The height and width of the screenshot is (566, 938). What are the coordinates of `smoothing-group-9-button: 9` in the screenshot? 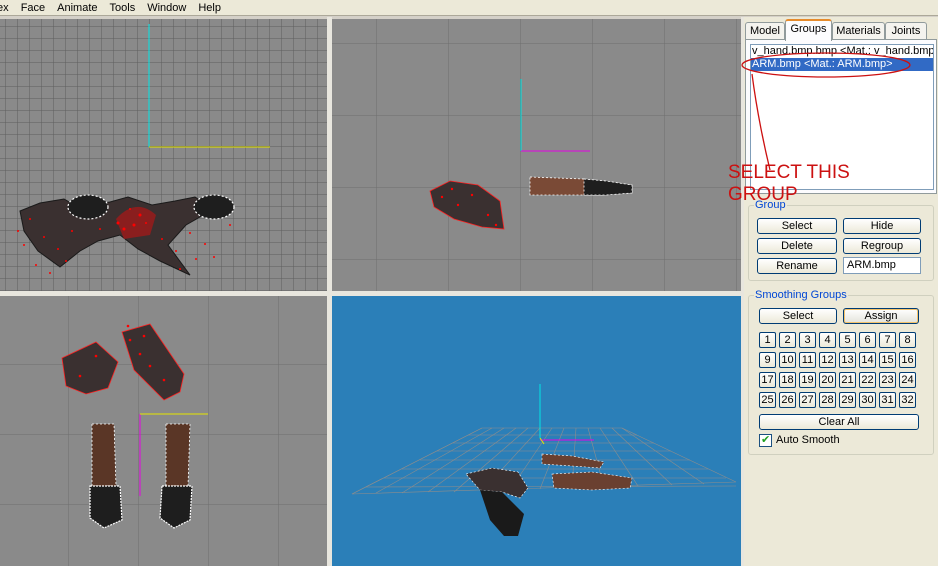 It's located at (767, 360).